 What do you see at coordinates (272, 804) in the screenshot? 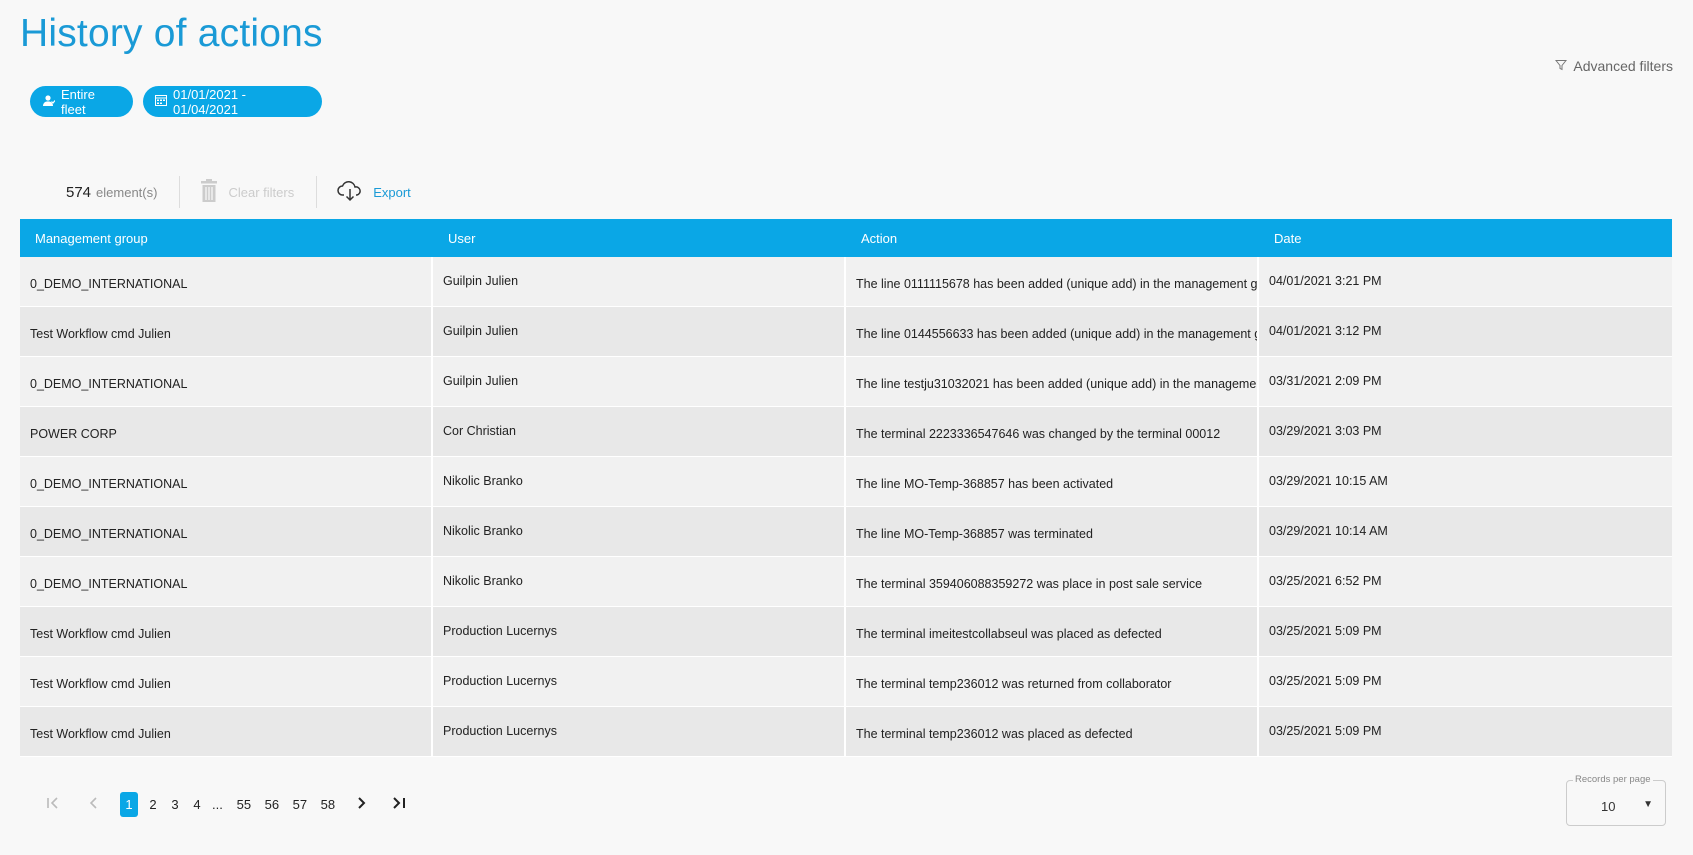
I see `page-56-button: 56` at bounding box center [272, 804].